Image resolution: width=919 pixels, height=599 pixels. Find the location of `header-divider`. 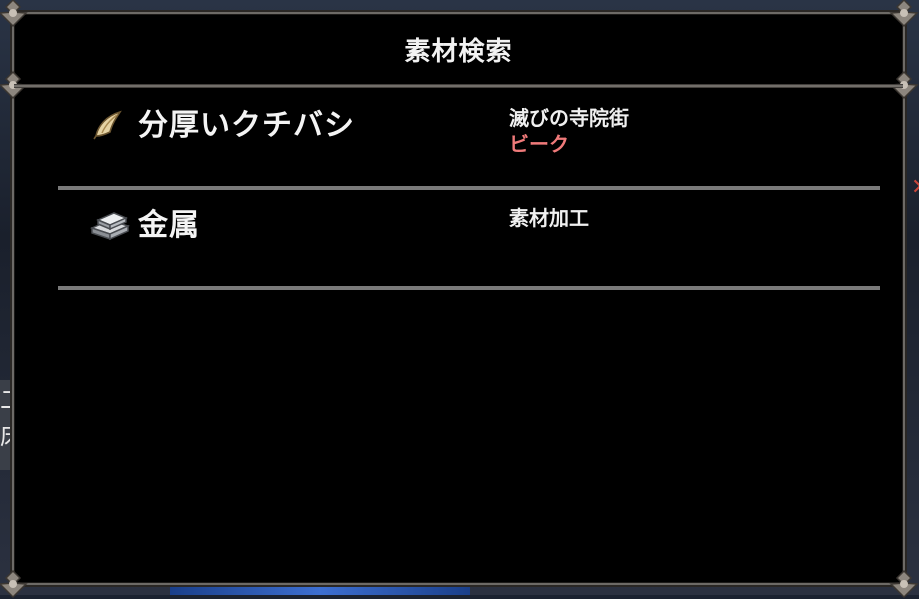

header-divider is located at coordinates (458, 86).